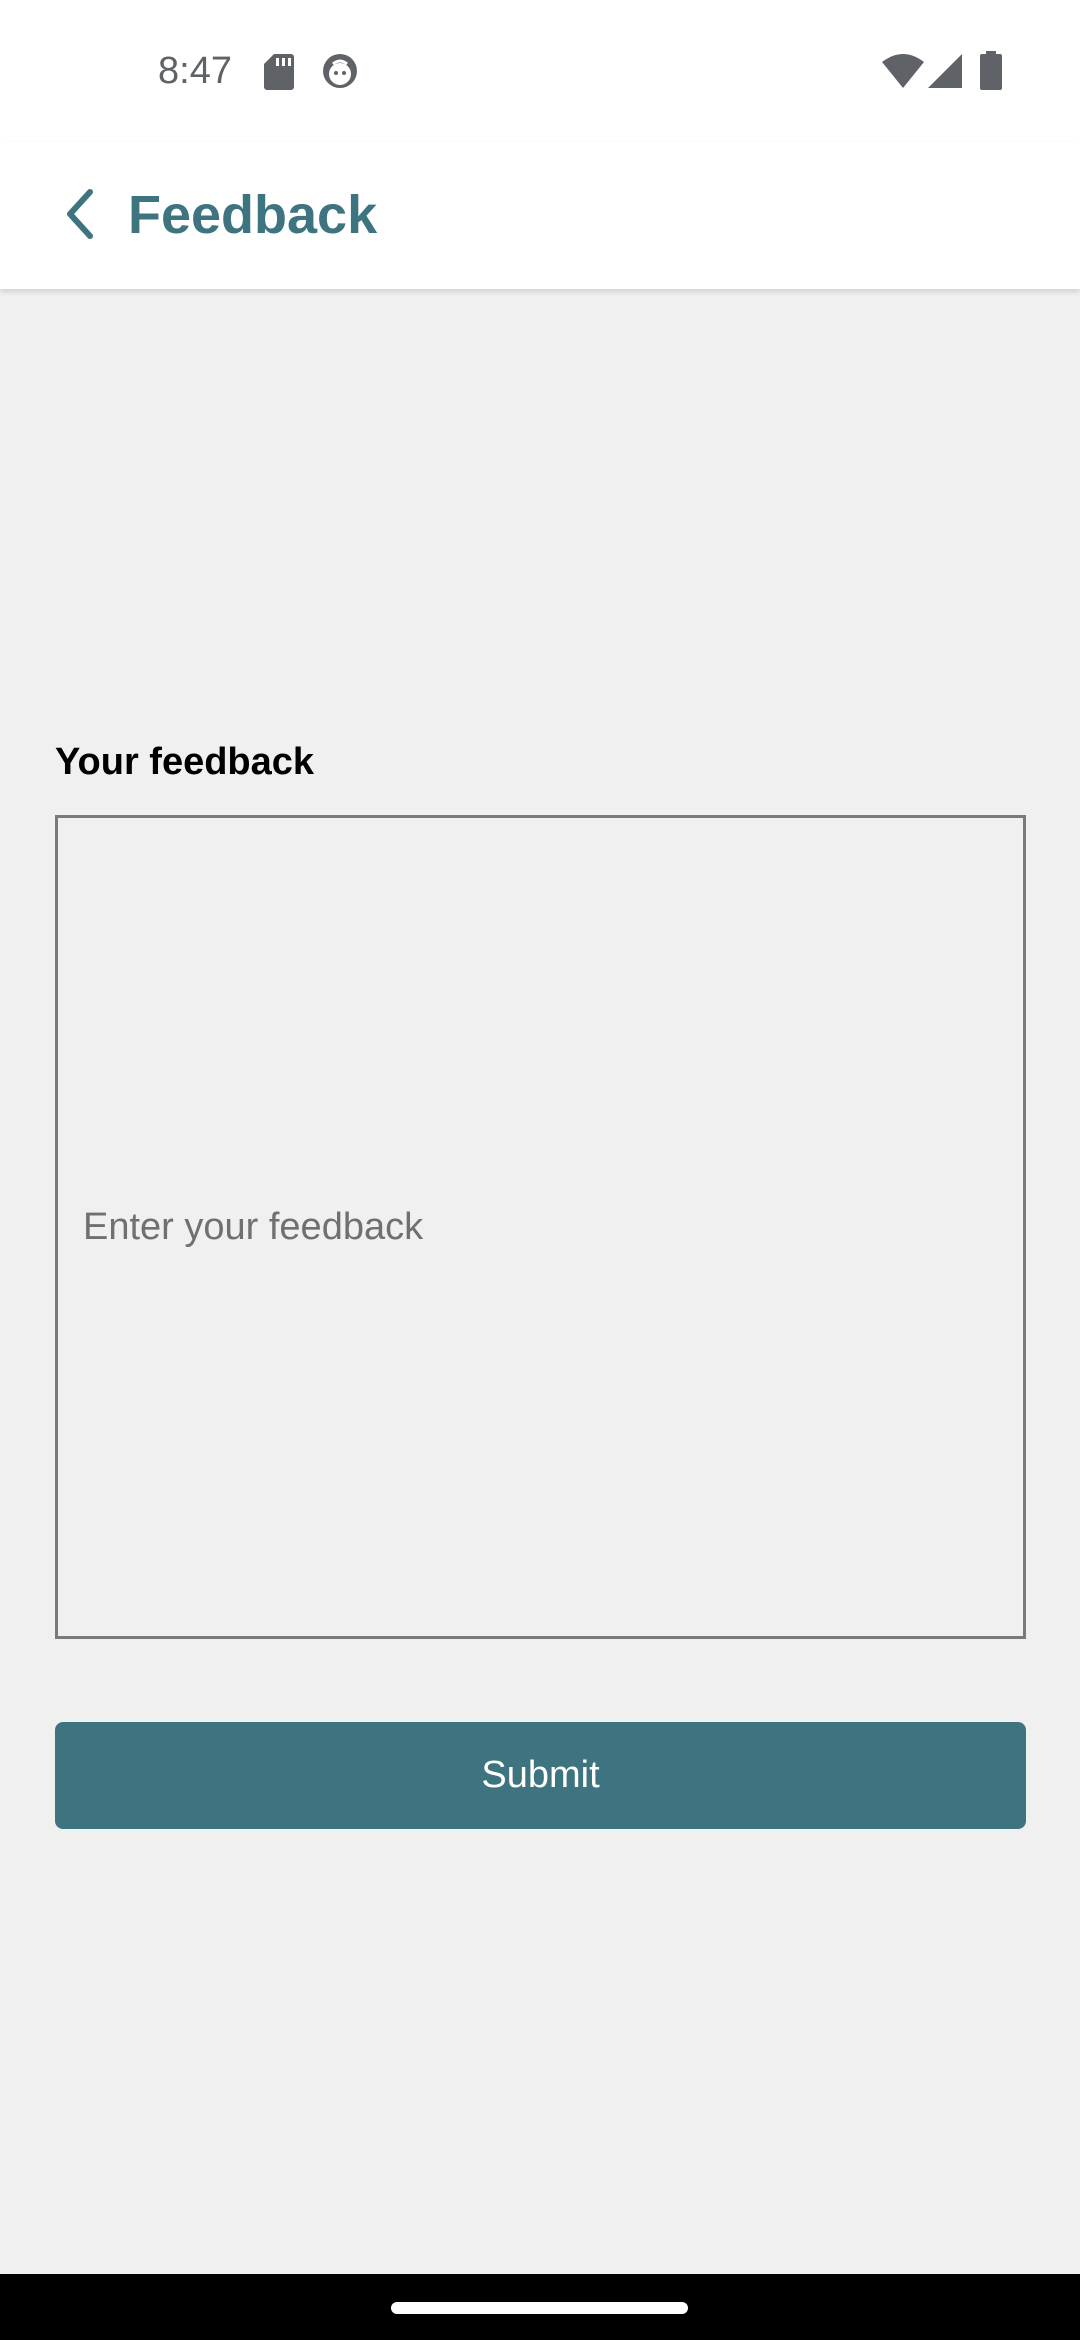 This screenshot has width=1080, height=2340. I want to click on notification-face-icon, so click(340, 71).